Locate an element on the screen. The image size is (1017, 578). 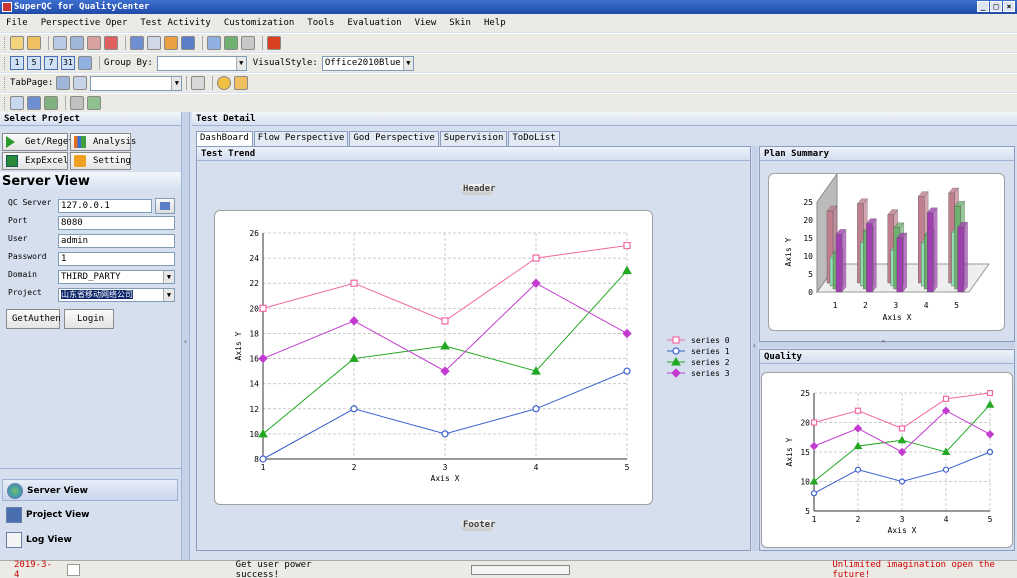
menu-test-activity: Test Activity is located at coordinates (175, 23).